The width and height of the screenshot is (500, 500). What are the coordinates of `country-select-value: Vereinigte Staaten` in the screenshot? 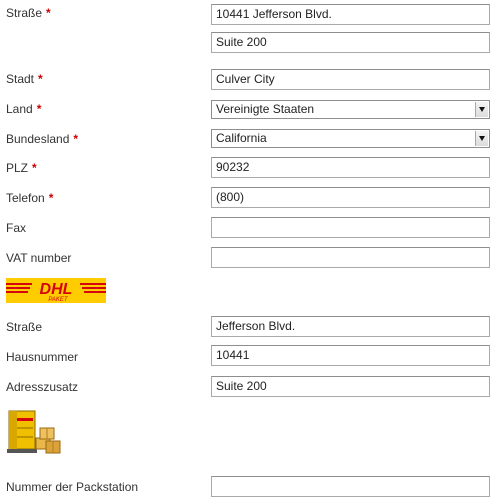 It's located at (265, 109).